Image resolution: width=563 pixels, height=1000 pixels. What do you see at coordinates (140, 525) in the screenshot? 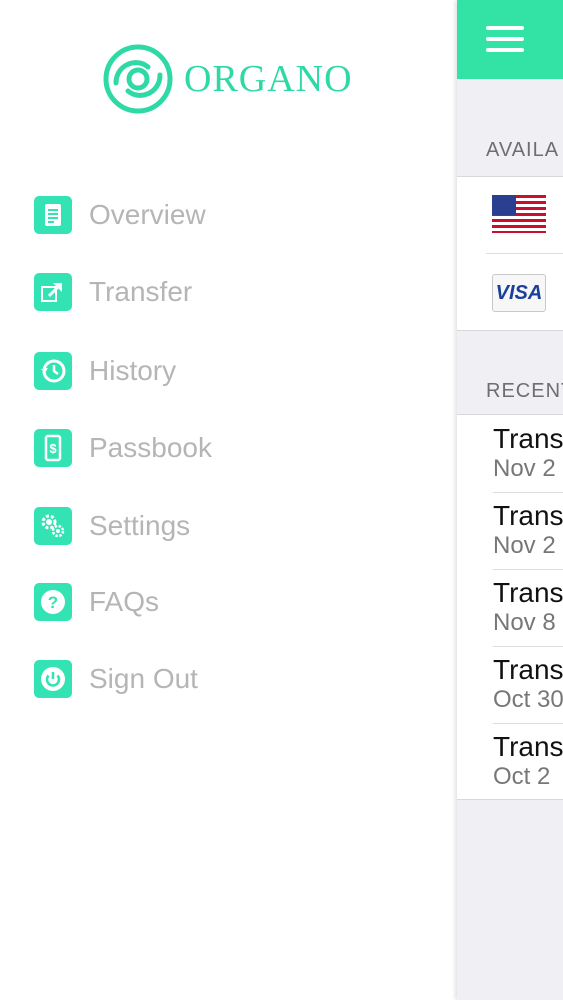
I see `menu-item-label: Settings` at bounding box center [140, 525].